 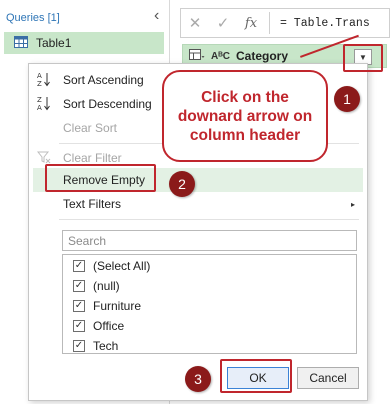 I want to click on ok-highlight-box, so click(x=256, y=376).